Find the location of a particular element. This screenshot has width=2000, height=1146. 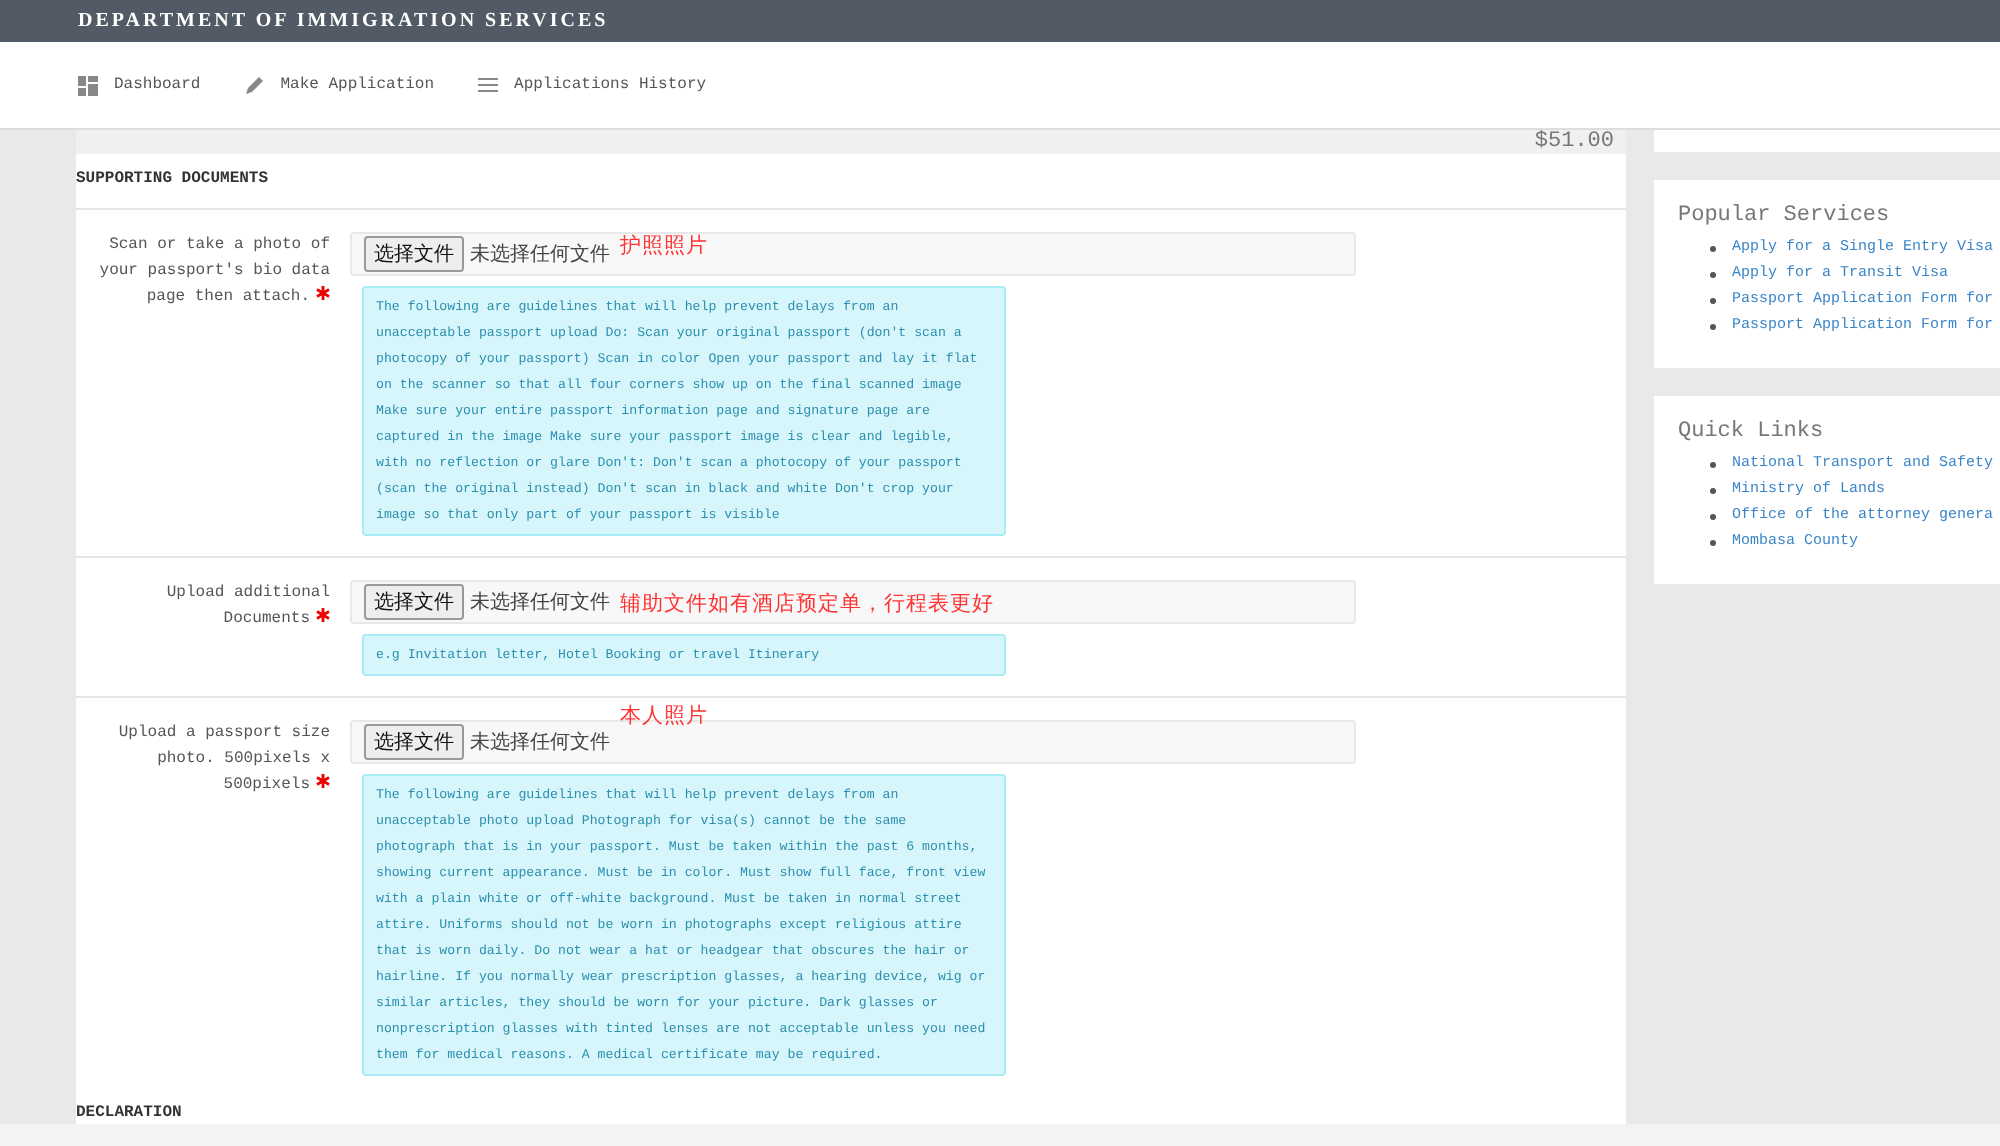

annotation-text: 辅助文件如有酒店预定单，行程表更好 is located at coordinates (807, 604).